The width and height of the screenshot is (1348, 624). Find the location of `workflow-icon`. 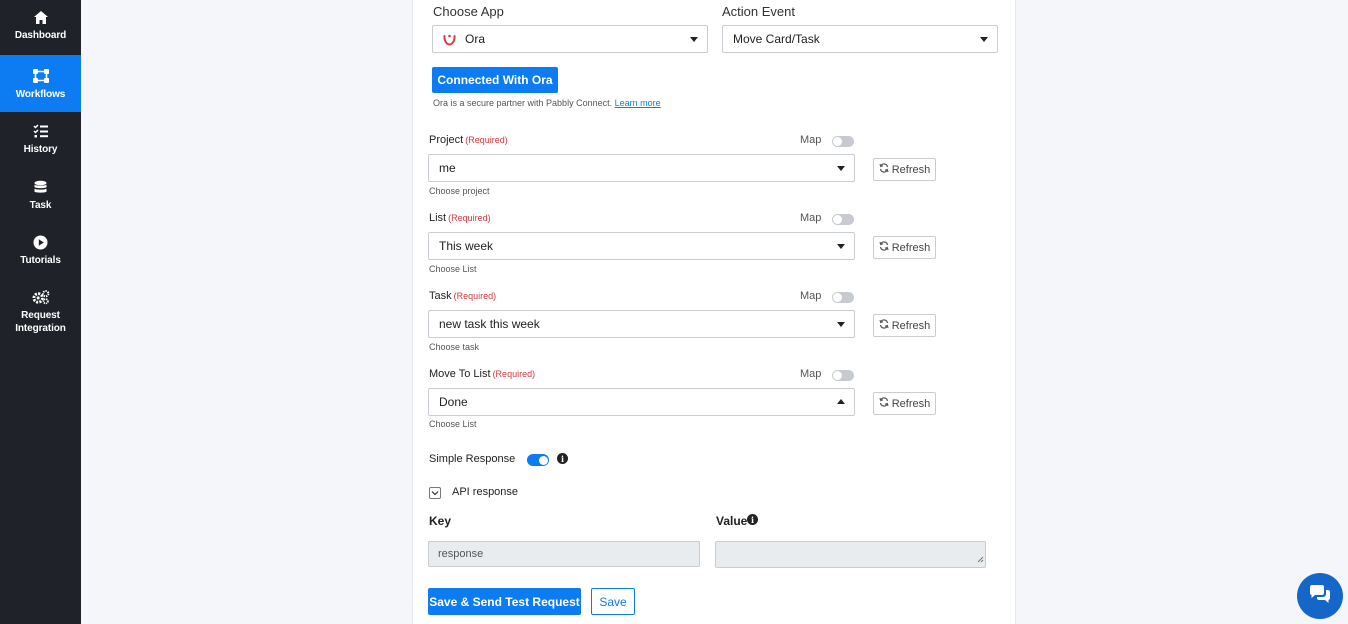

workflow-icon is located at coordinates (41, 76).